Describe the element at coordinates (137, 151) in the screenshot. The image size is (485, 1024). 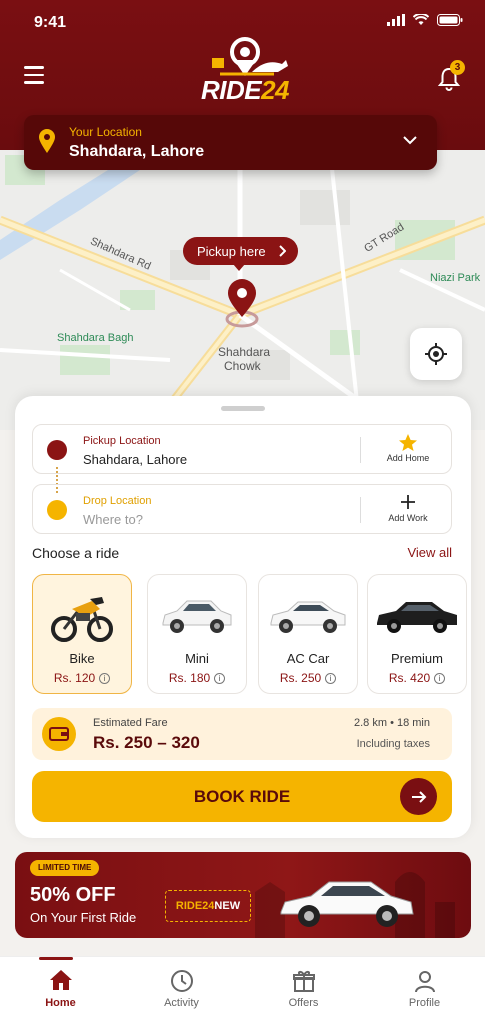
I see `location-value: Shahdara, Lahore` at that location.